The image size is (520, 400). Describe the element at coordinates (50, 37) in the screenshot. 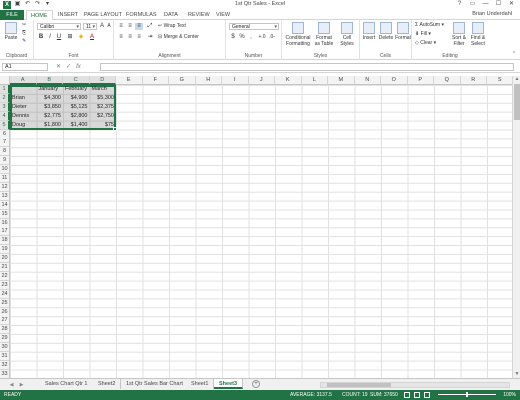

I see `italic-button: I` at that location.